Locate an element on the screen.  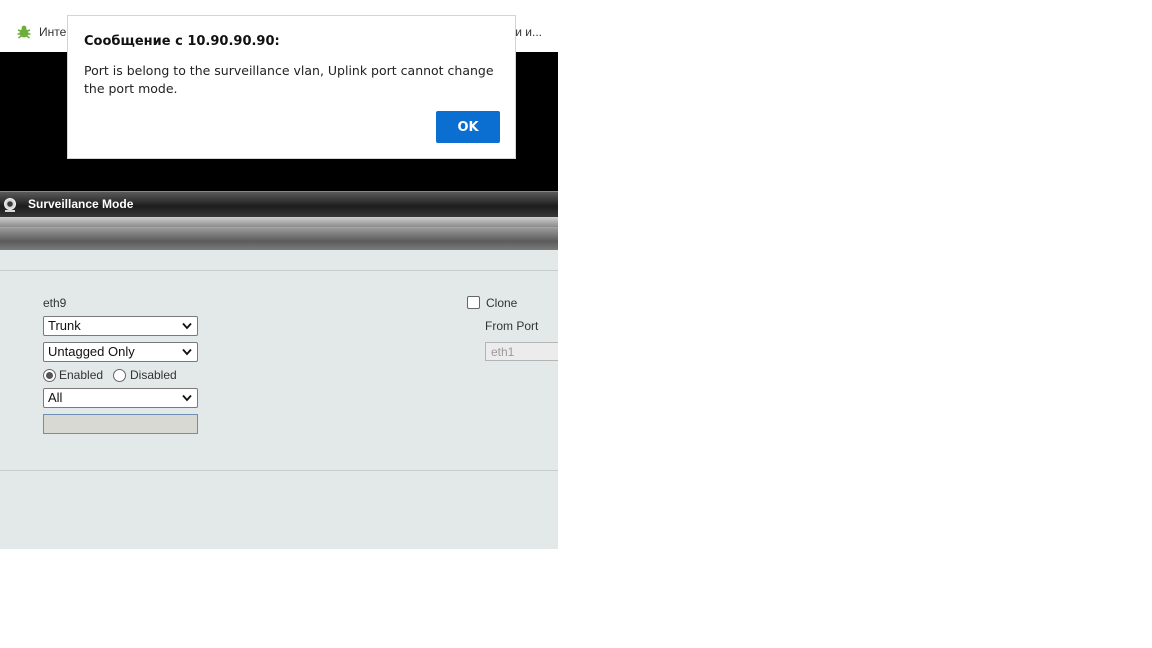
vlan-list-input is located at coordinates (120, 424).